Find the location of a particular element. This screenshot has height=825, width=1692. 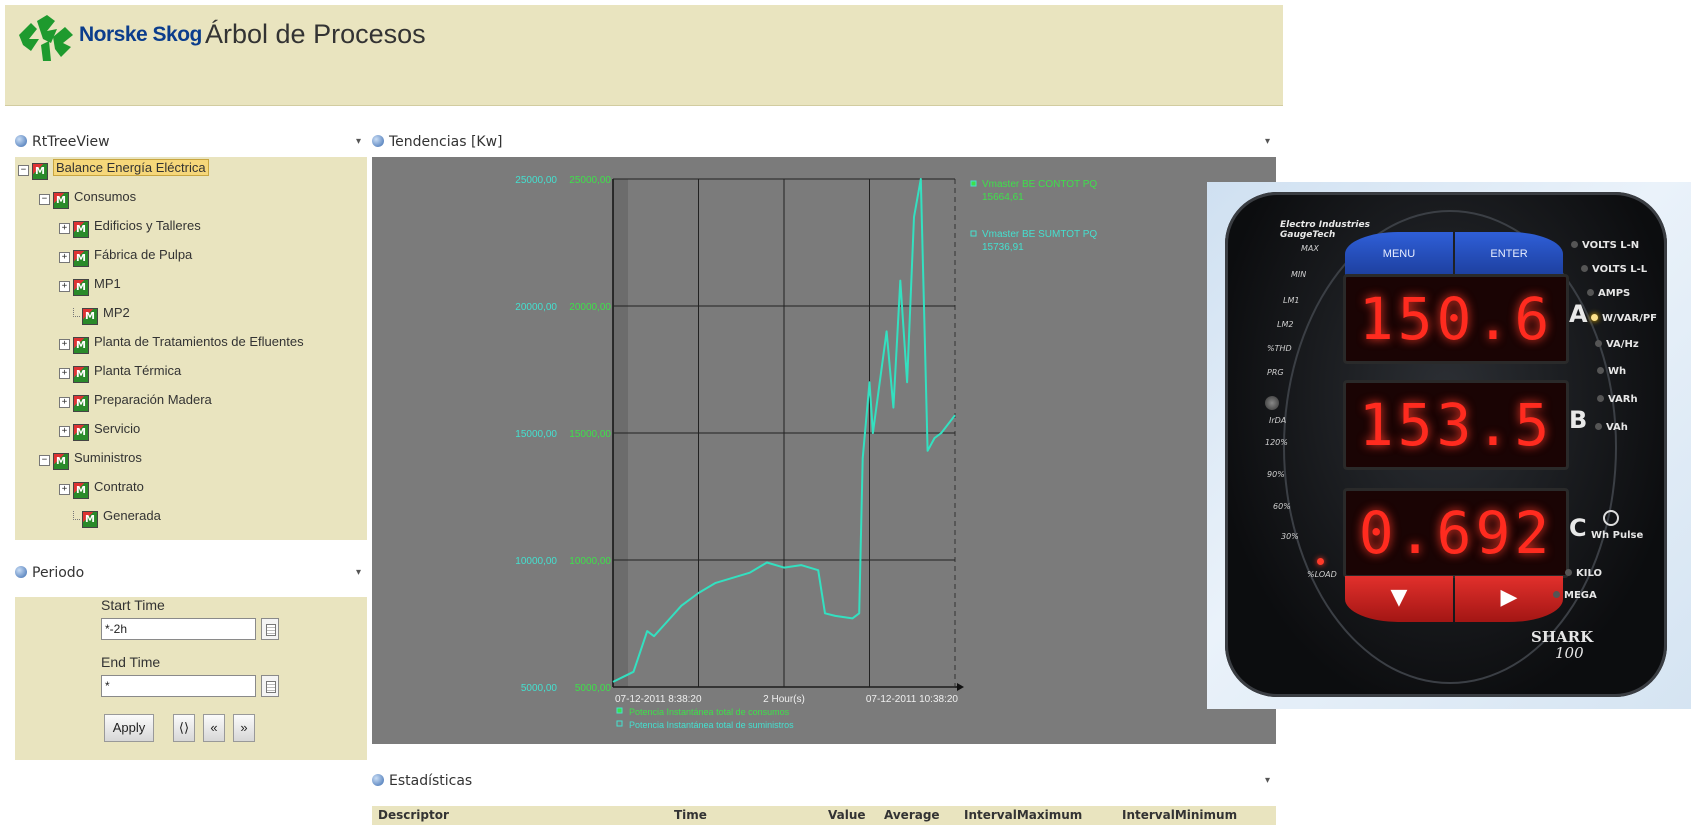

menu-button: MENU is located at coordinates (1399, 254).